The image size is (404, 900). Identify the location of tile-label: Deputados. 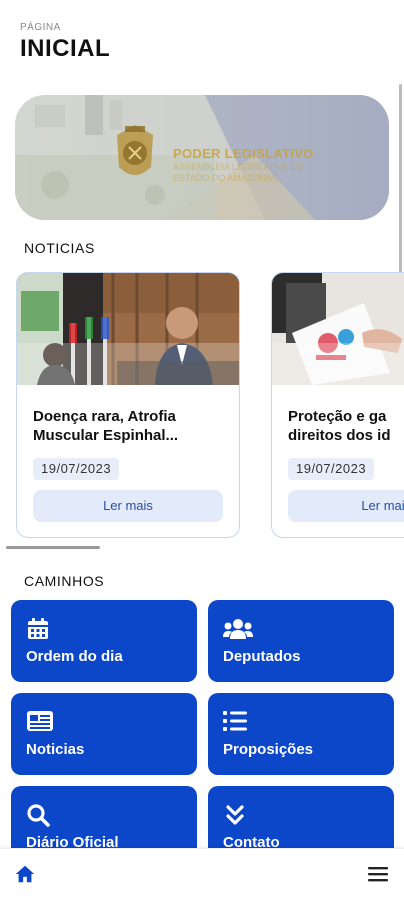
(262, 656).